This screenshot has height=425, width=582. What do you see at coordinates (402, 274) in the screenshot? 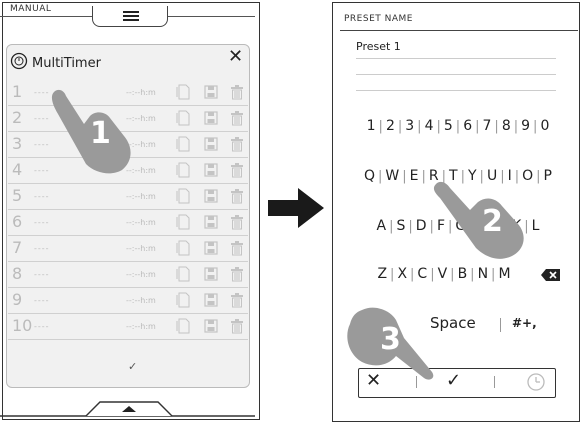
I see `key-x: X` at bounding box center [402, 274].